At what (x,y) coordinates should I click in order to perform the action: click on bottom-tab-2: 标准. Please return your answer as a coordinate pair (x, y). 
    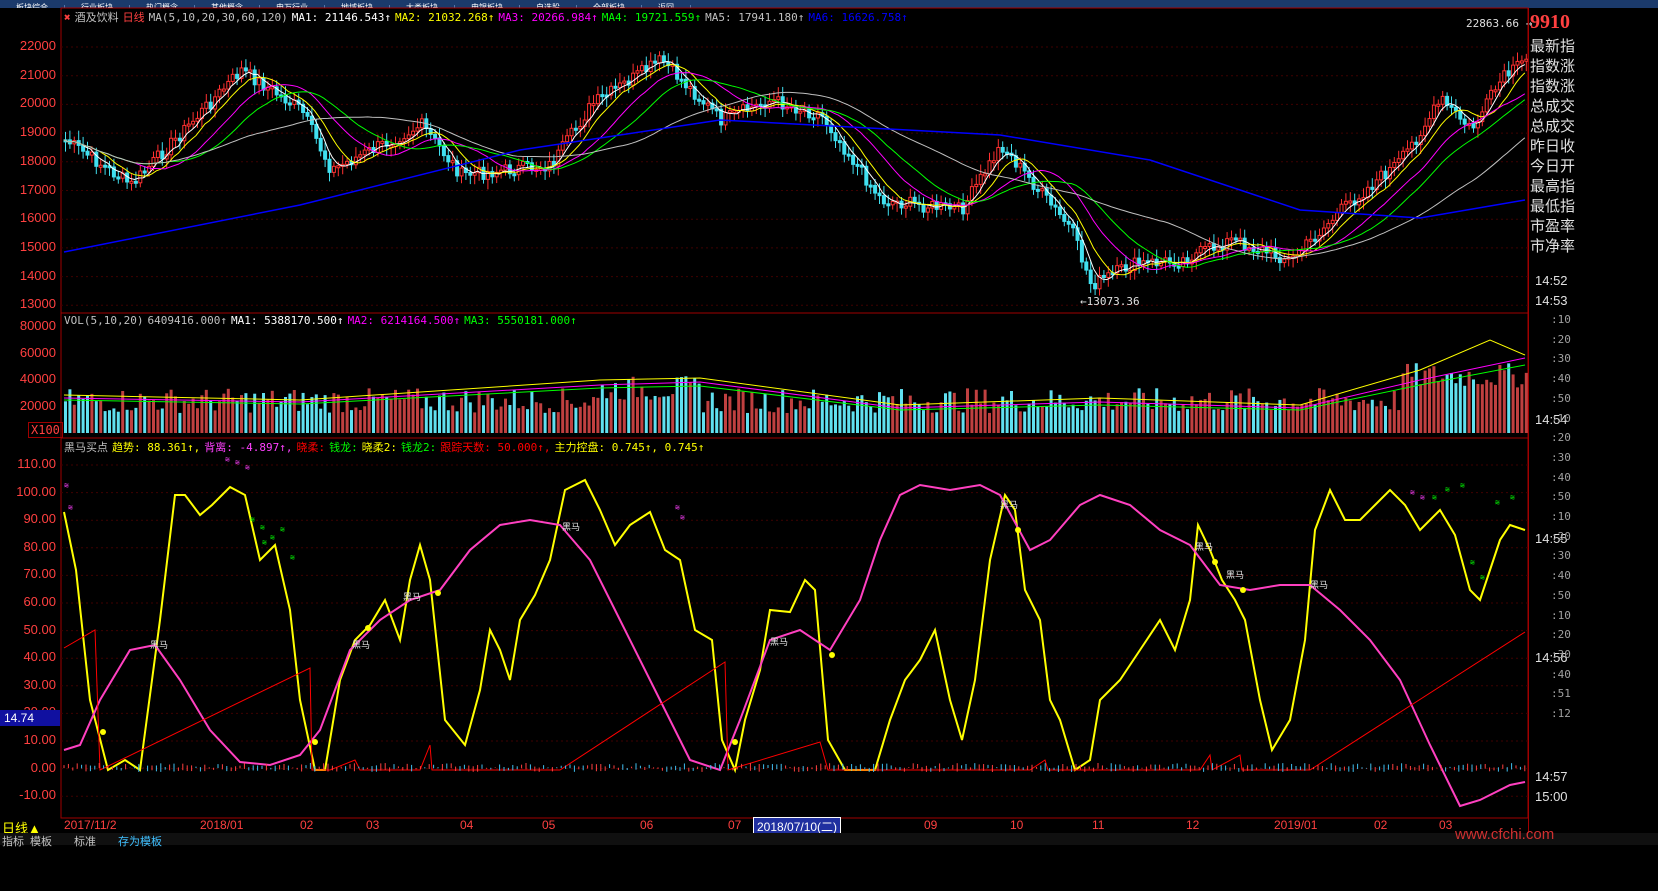
    Looking at the image, I should click on (85, 841).